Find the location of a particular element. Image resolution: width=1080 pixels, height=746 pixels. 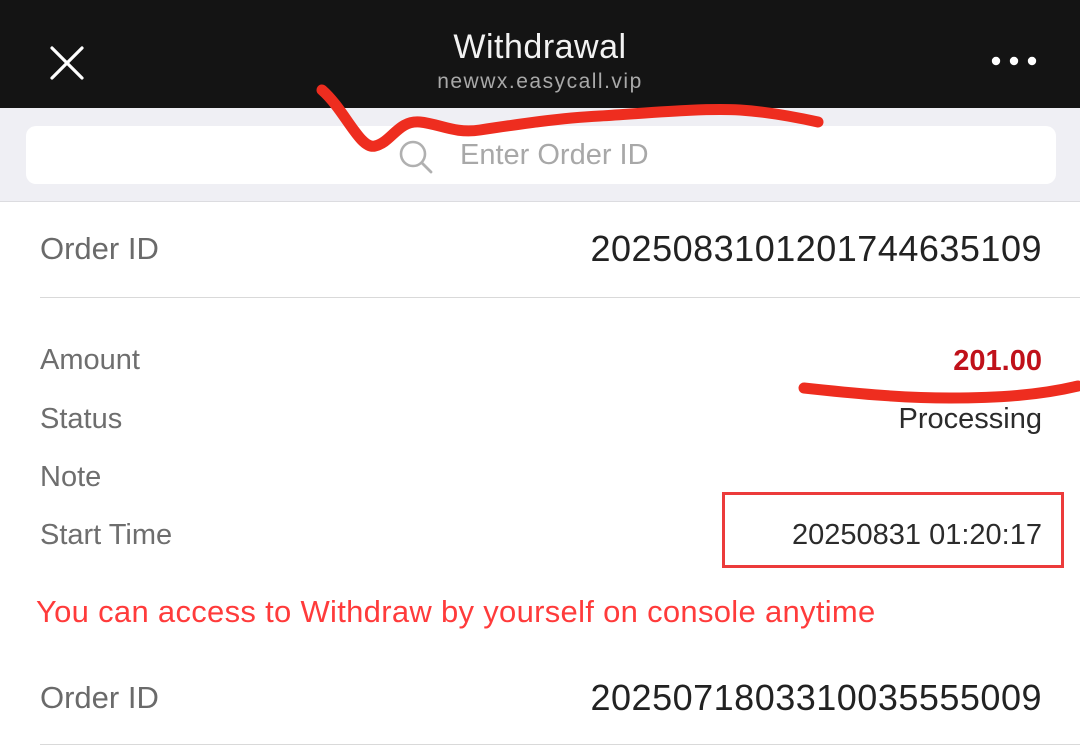

highlight-box is located at coordinates (893, 530).